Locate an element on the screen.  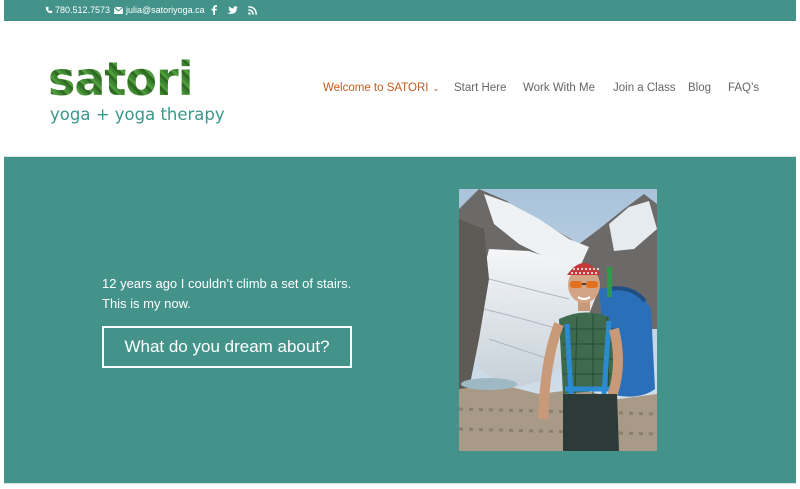
dream-cta-button: What do you dream about? is located at coordinates (227, 347).